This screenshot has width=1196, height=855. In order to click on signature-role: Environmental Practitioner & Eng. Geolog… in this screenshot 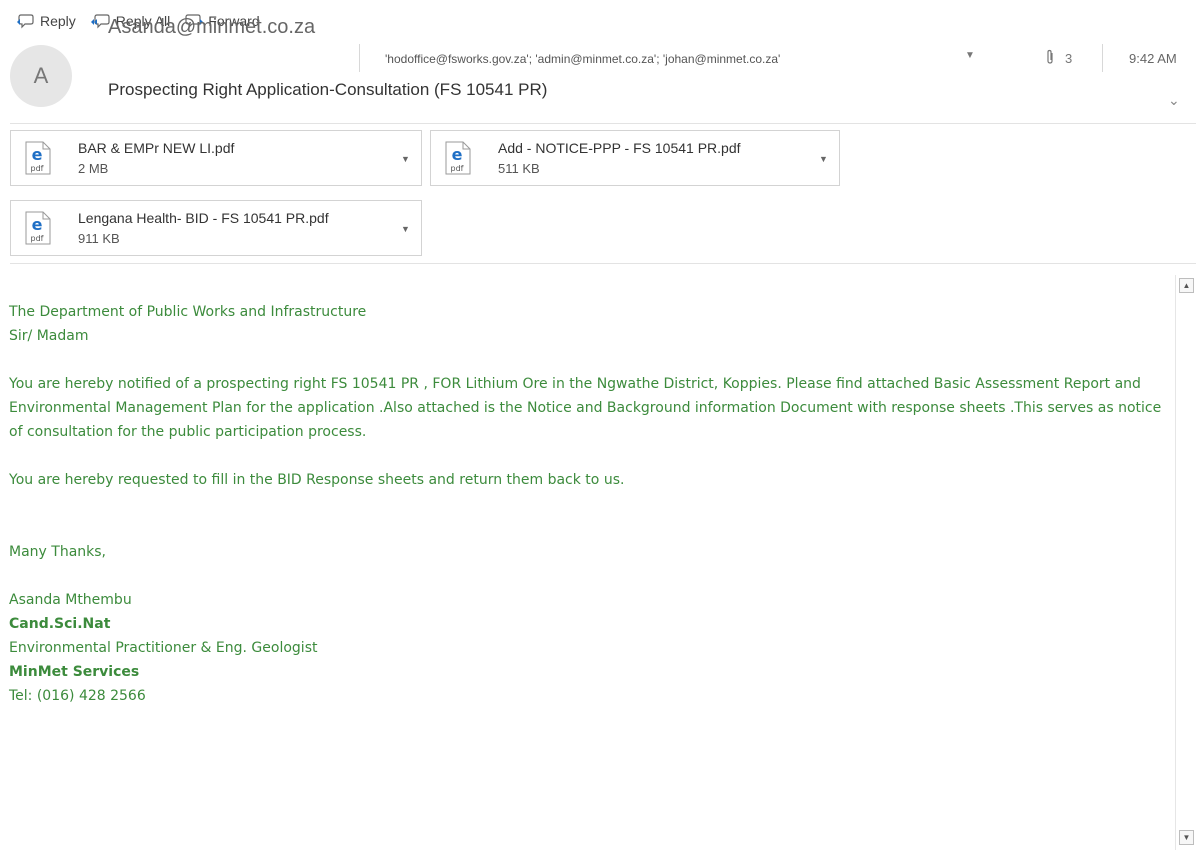, I will do `click(163, 648)`.